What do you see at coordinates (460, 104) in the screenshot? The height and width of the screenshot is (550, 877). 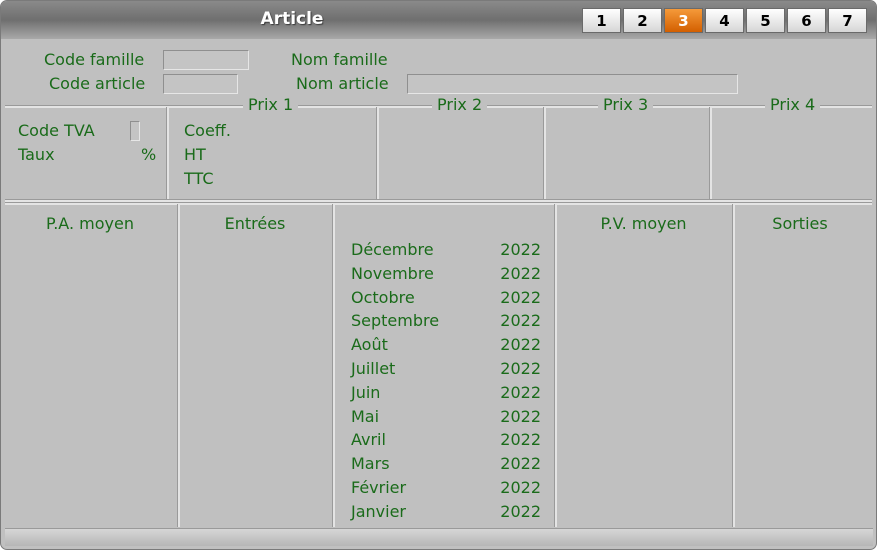 I see `prix-2-title: Prix 2` at bounding box center [460, 104].